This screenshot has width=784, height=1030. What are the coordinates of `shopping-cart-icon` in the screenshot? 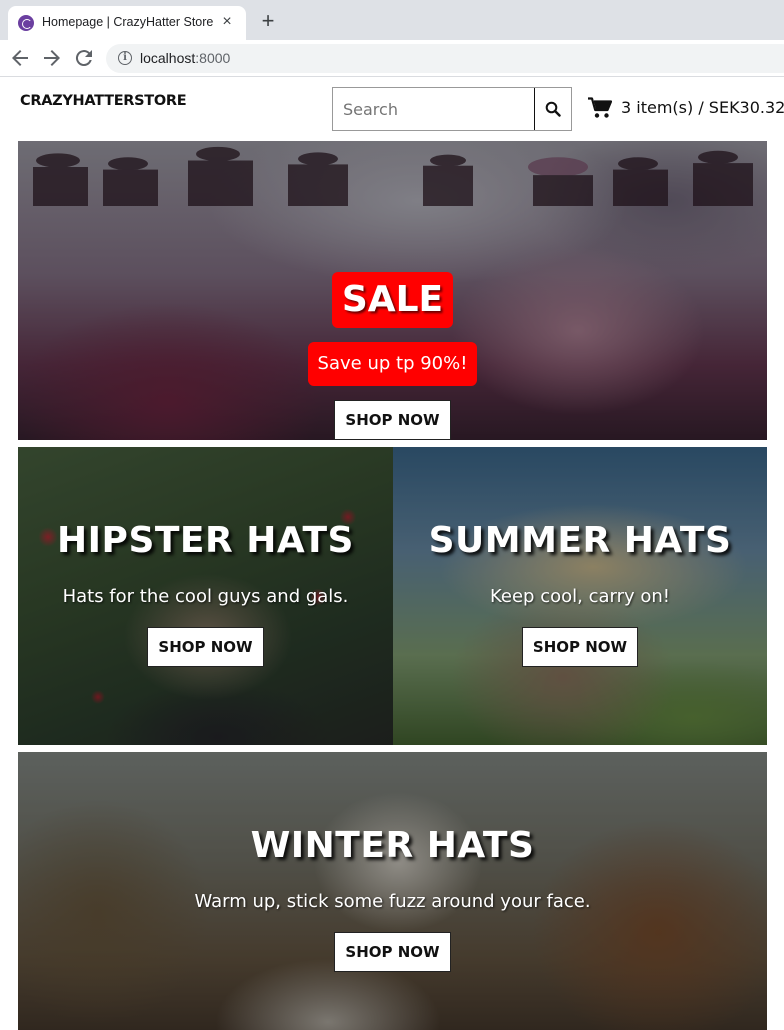 It's located at (600, 108).